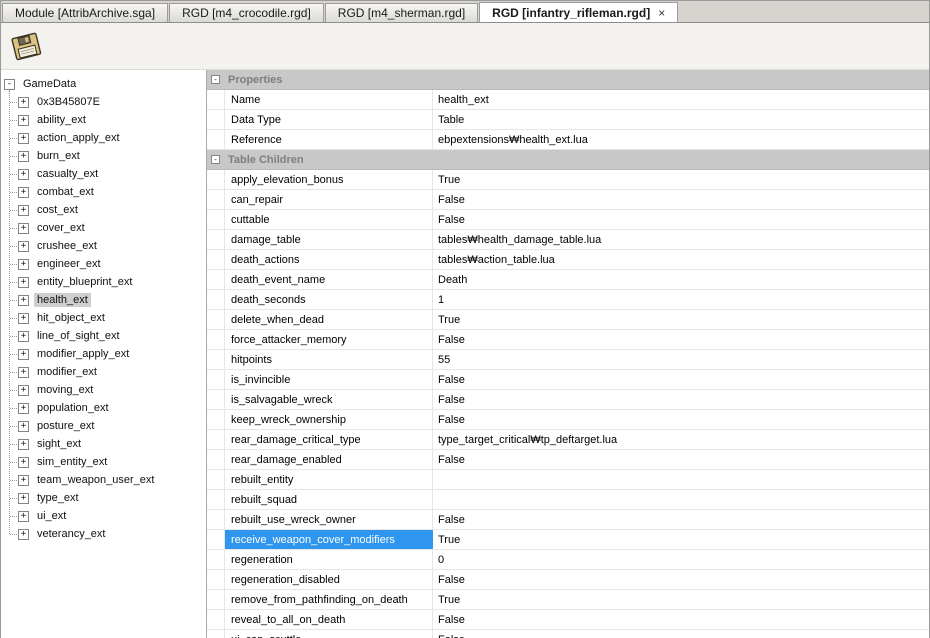 This screenshot has height=638, width=930. I want to click on property-name: rebuilt_use_wreck_owner, so click(329, 519).